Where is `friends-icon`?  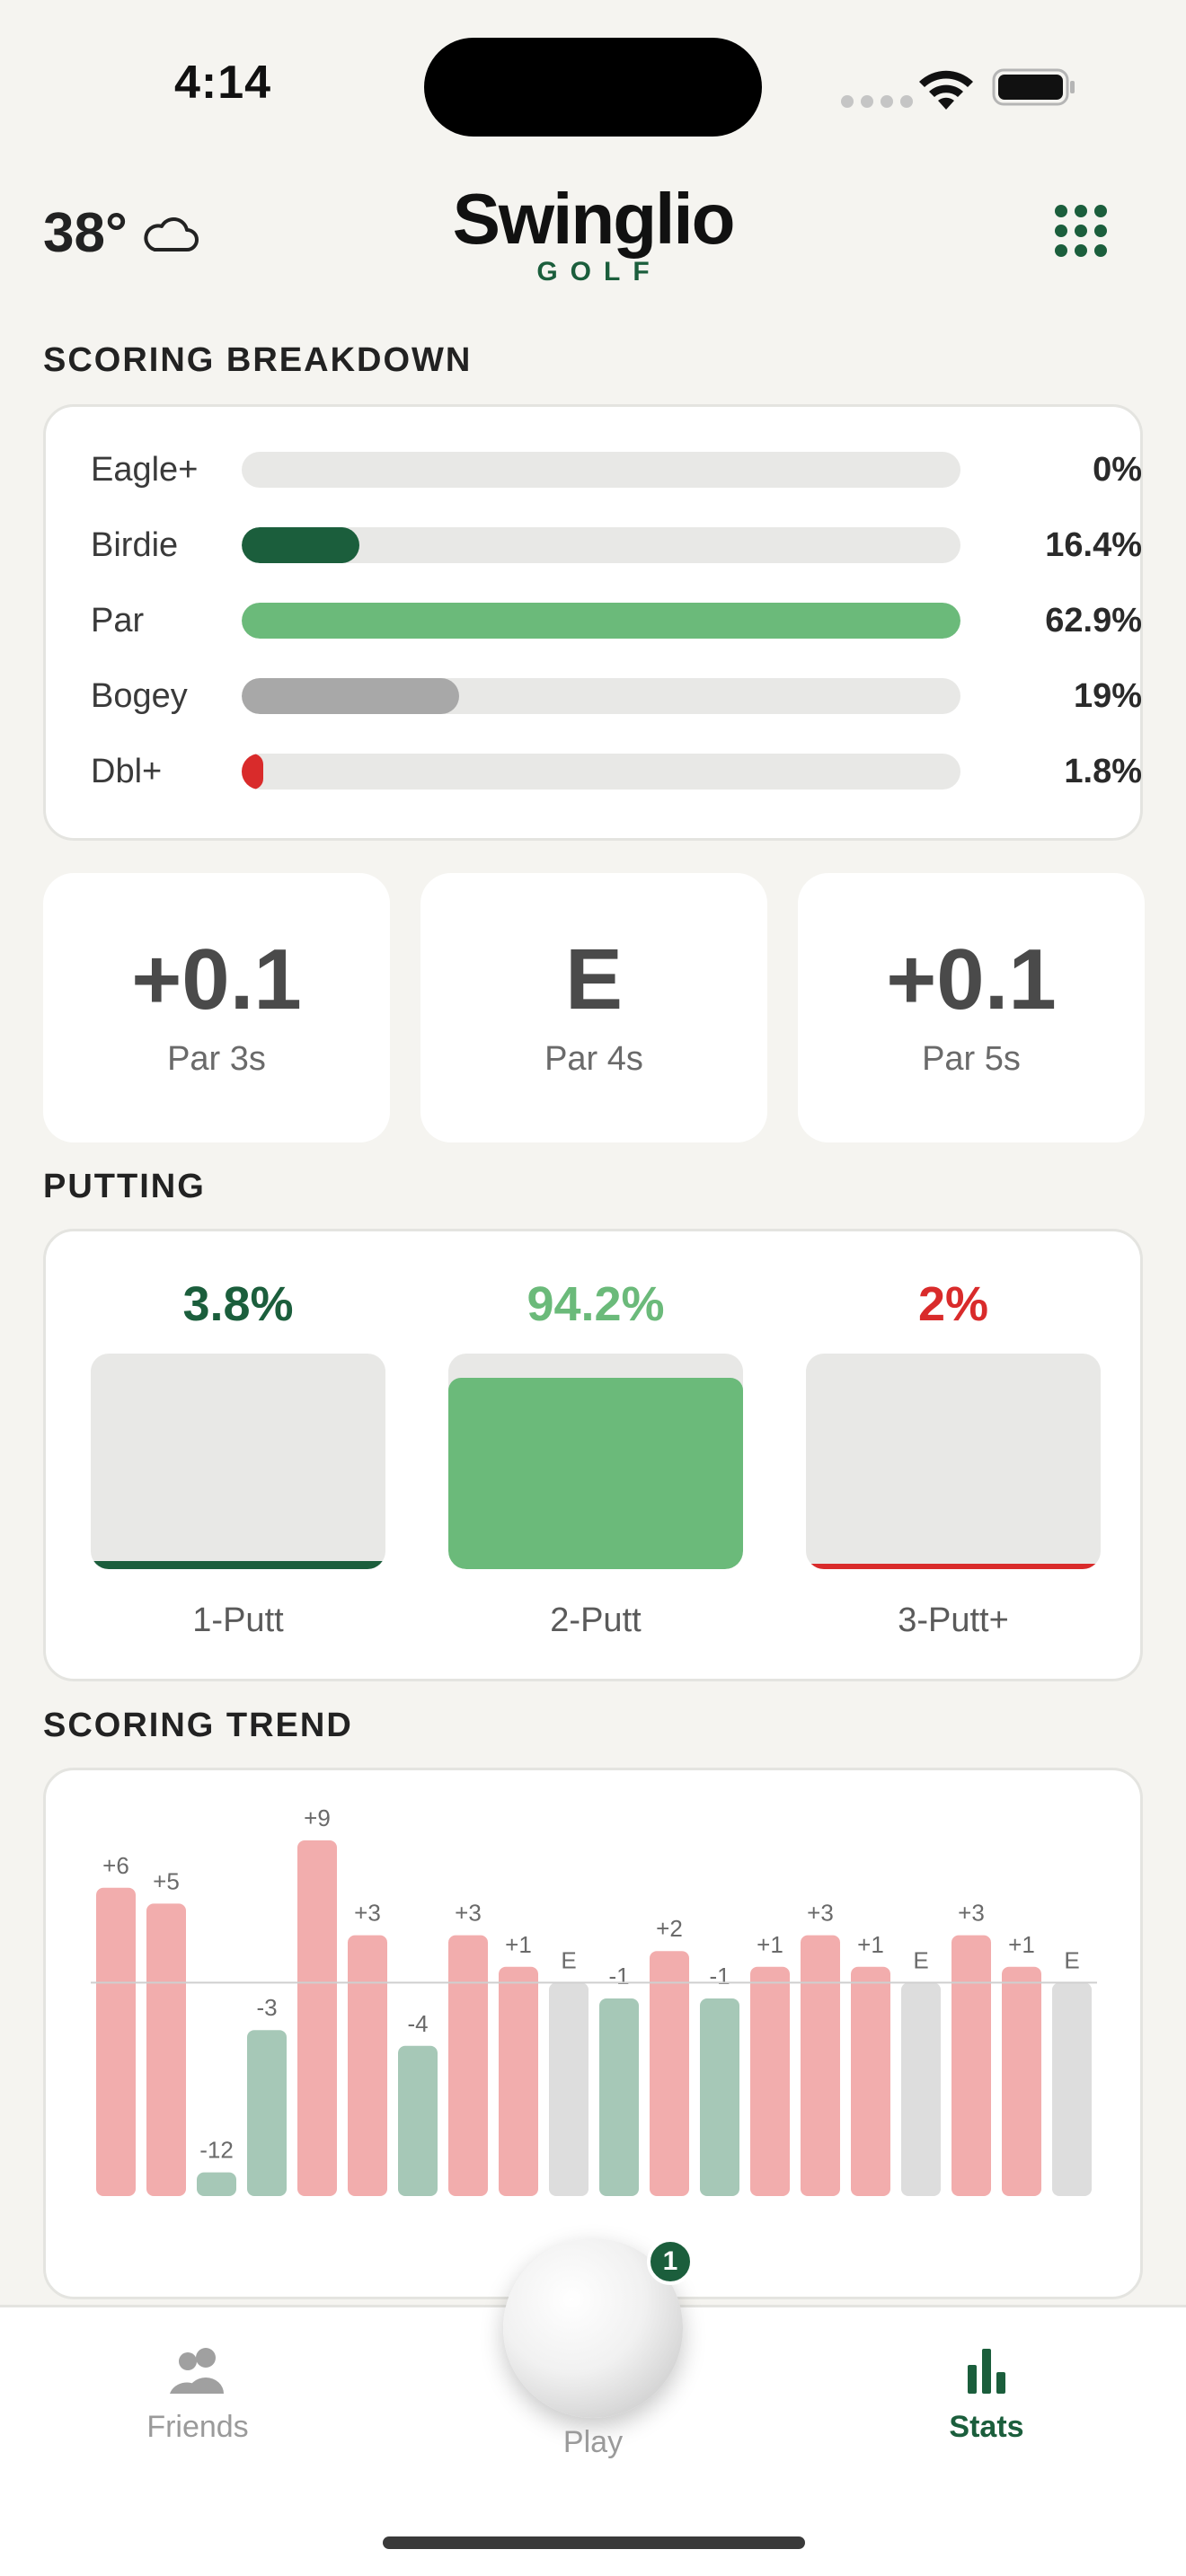 friends-icon is located at coordinates (197, 2371).